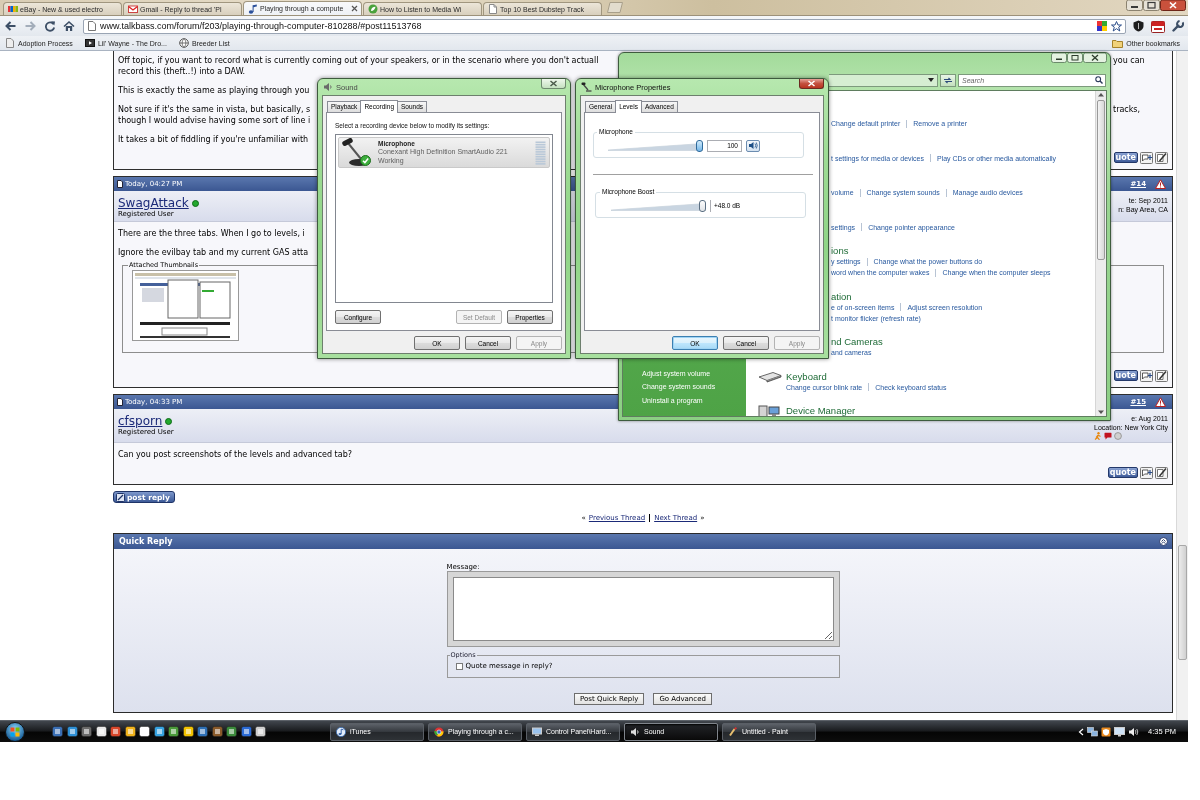 The width and height of the screenshot is (1200, 800). What do you see at coordinates (146, 541) in the screenshot?
I see `panel-title: Quick Reply` at bounding box center [146, 541].